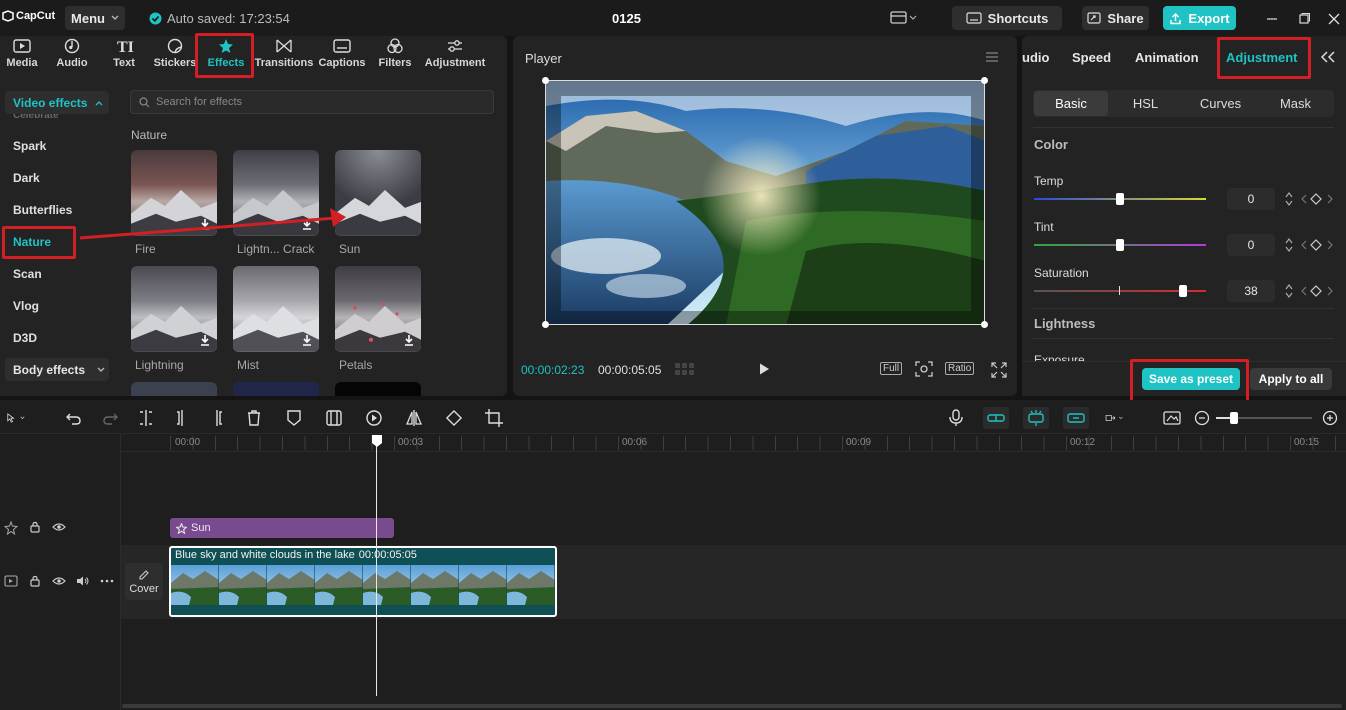 This screenshot has width=1346, height=710. Describe the element at coordinates (377, 441) in the screenshot. I see `playhead-handle` at that location.